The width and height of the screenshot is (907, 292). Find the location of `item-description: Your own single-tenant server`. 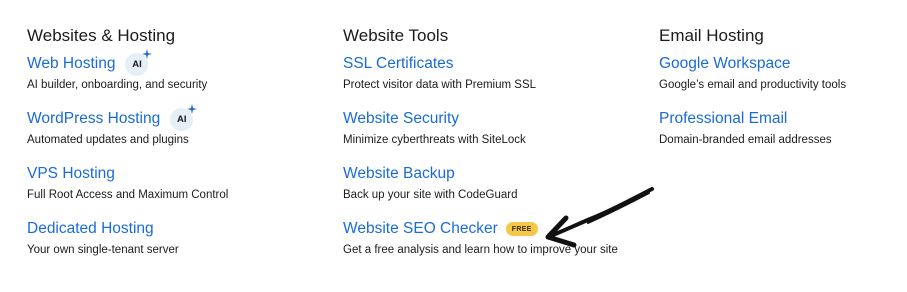

item-description: Your own single-tenant server is located at coordinates (103, 250).